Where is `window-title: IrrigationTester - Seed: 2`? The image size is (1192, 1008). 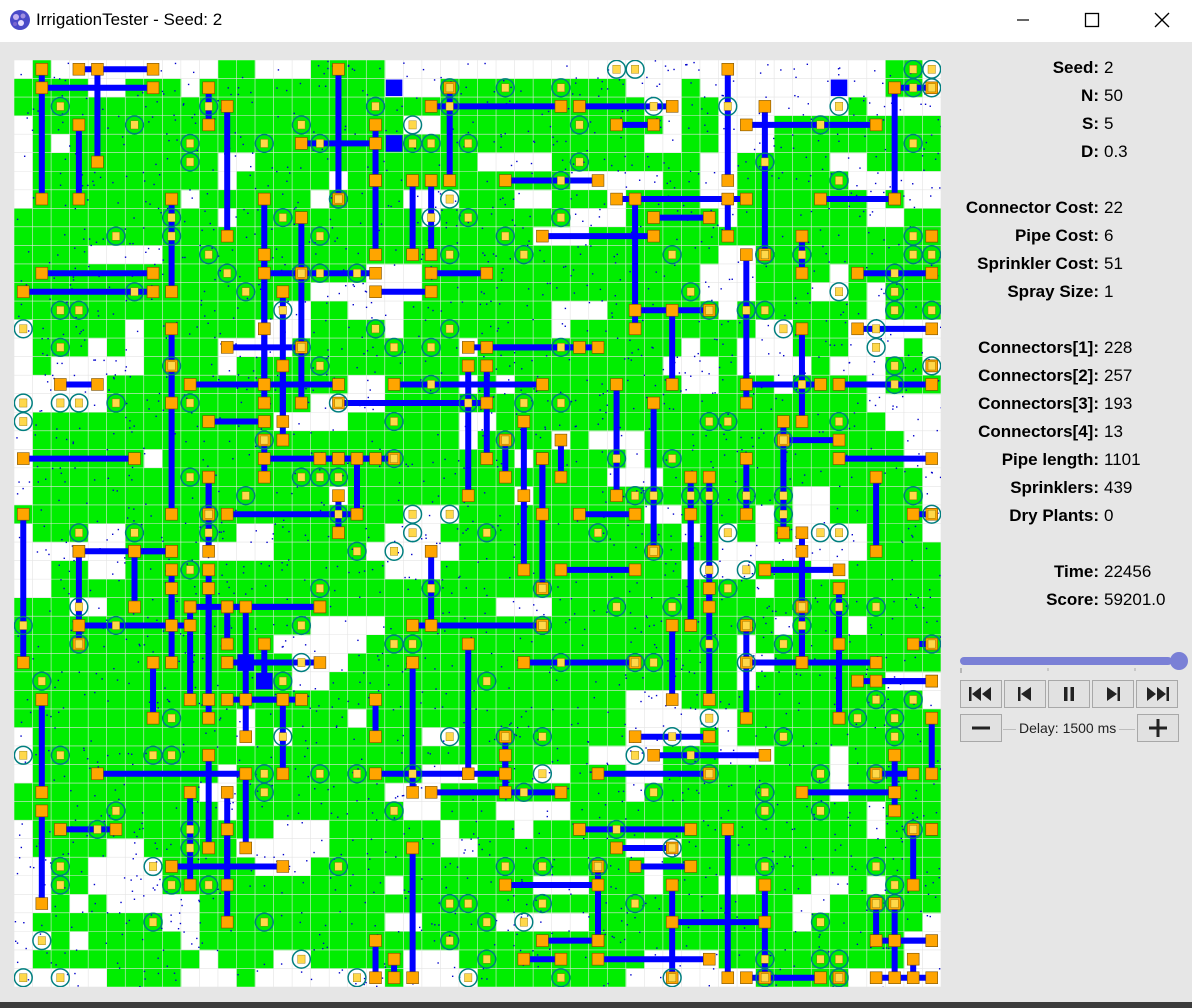
window-title: IrrigationTester - Seed: 2 is located at coordinates (129, 19).